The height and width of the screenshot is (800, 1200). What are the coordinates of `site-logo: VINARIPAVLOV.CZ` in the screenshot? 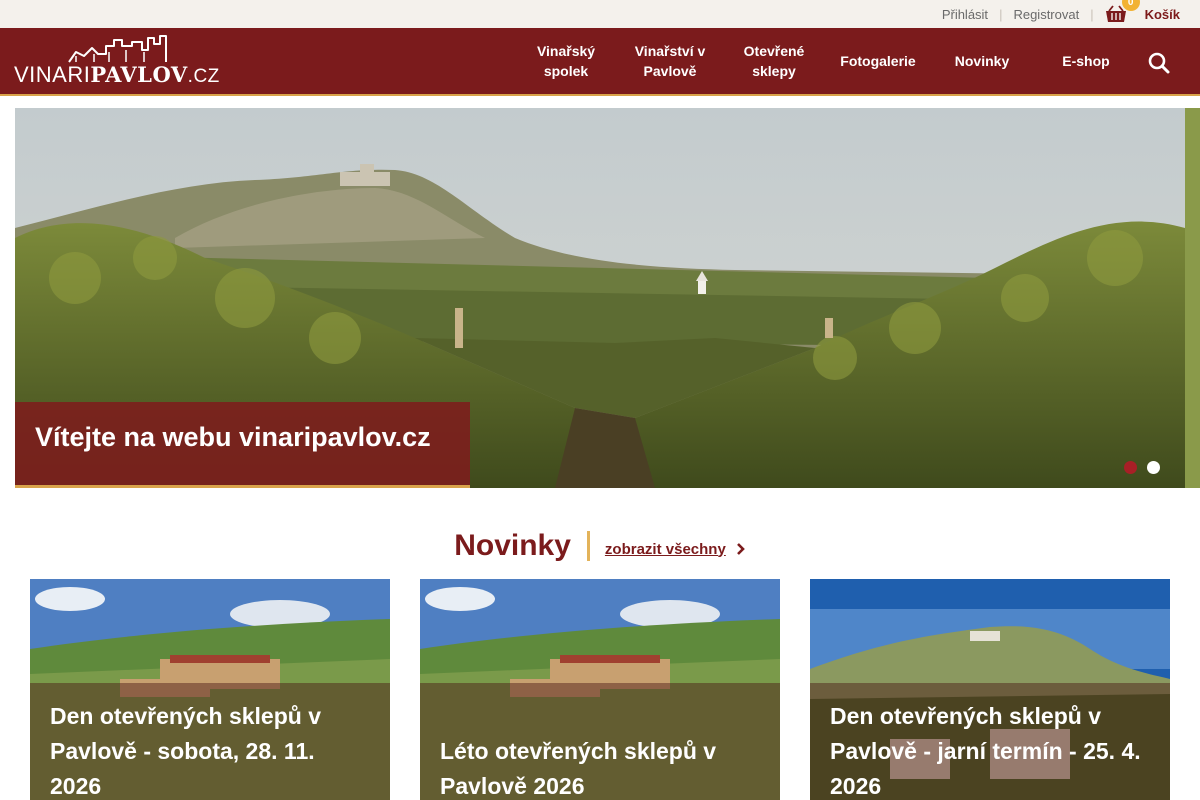 It's located at (121, 62).